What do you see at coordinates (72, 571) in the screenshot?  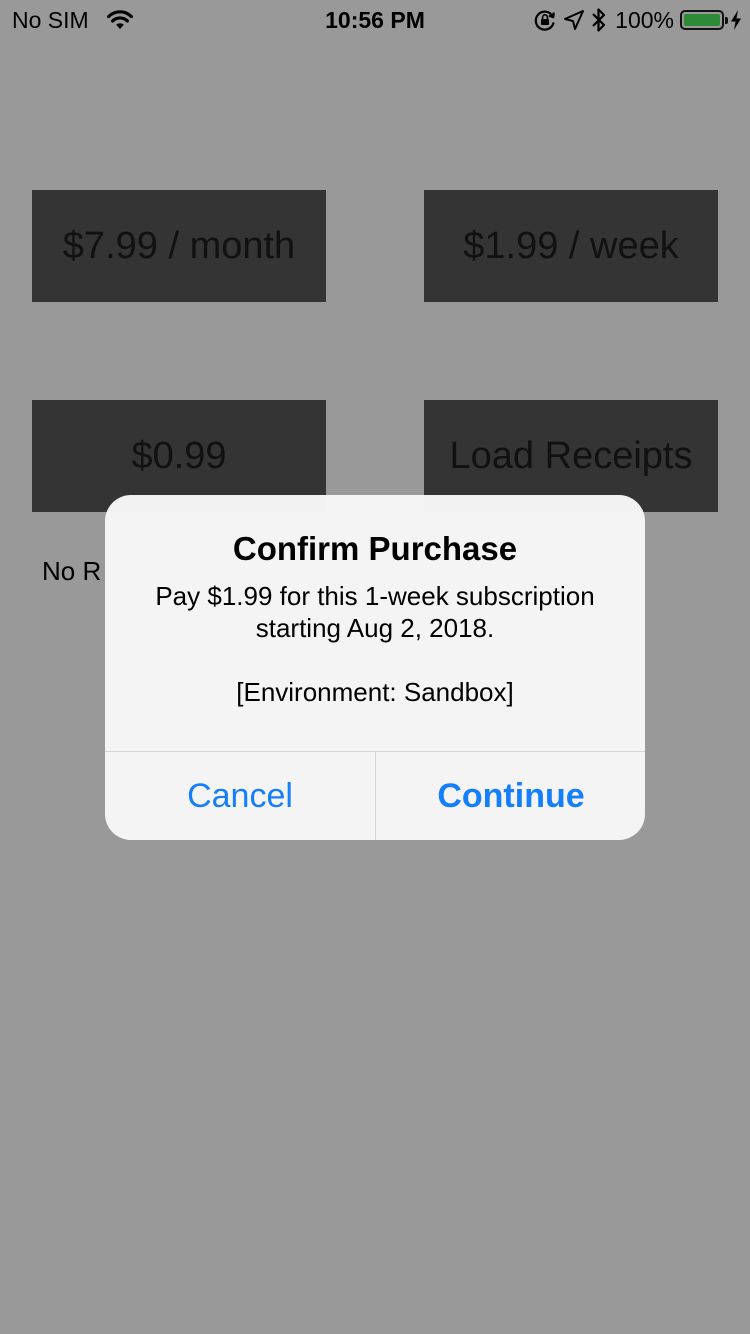 I see `receipt-status-label: No R` at bounding box center [72, 571].